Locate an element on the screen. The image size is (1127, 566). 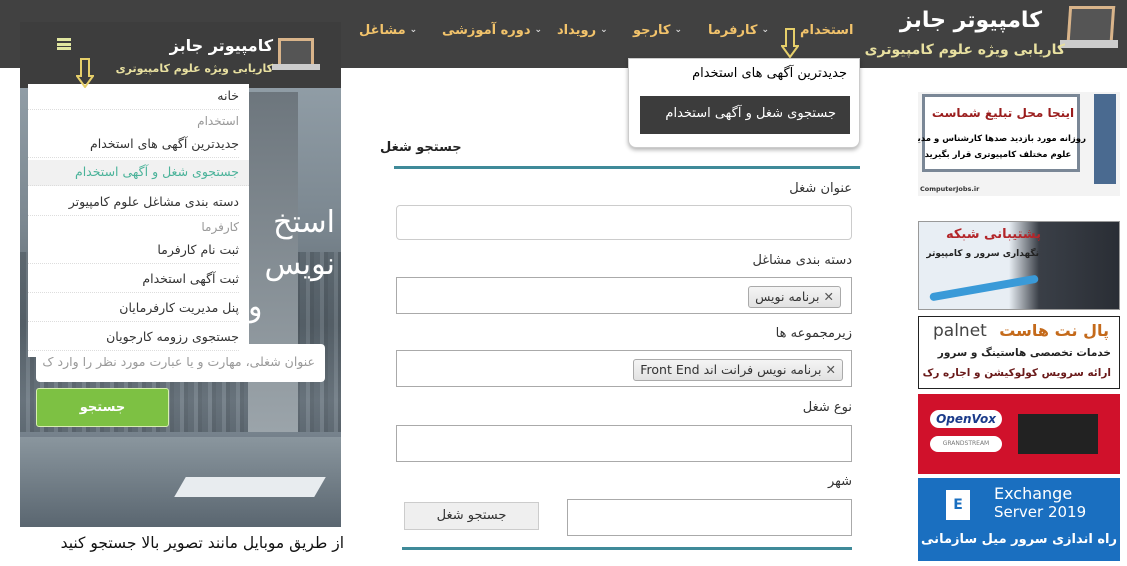
ad-text: روزانه مورد بازدید صدها کارشناس و مدیر is located at coordinates (1002, 139).